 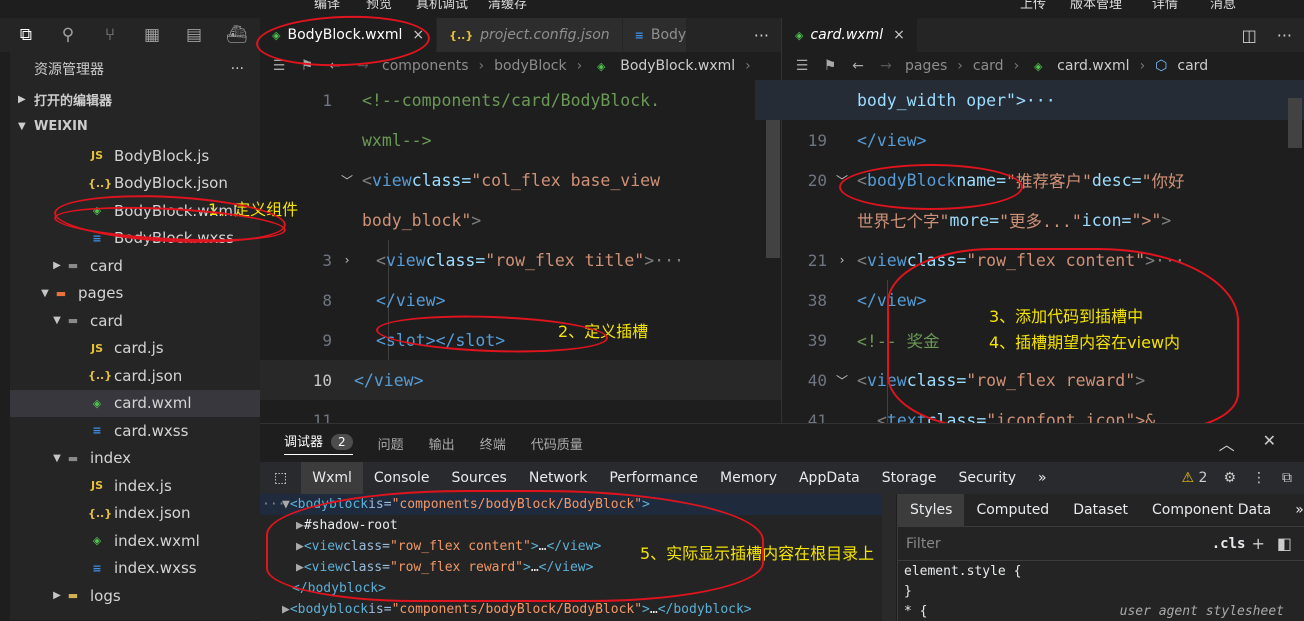 What do you see at coordinates (931, 510) in the screenshot?
I see `tab-styles: Styles` at bounding box center [931, 510].